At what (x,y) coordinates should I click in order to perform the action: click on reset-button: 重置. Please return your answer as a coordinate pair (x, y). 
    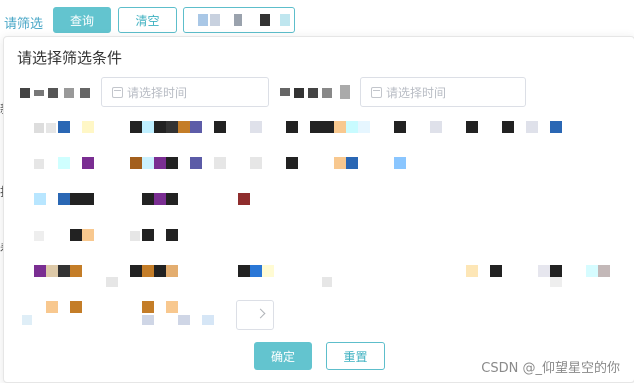
    Looking at the image, I should click on (355, 356).